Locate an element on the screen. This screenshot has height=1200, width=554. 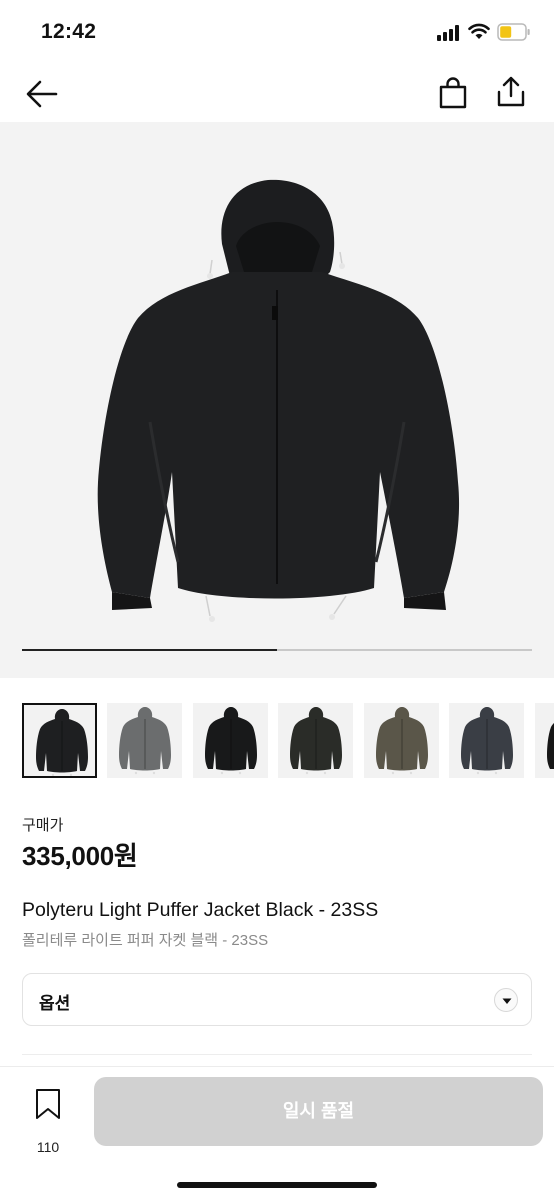
sold-out-label: 일시 품절 is located at coordinates (318, 1111).